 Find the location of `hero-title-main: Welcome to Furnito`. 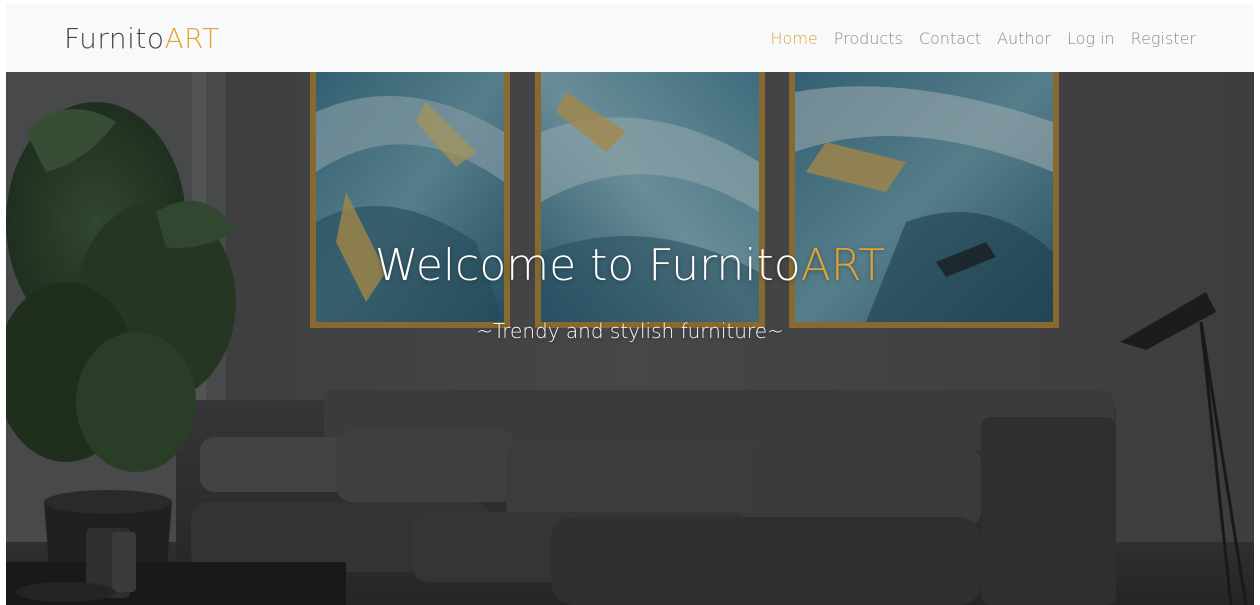

hero-title-main: Welcome to Furnito is located at coordinates (587, 265).